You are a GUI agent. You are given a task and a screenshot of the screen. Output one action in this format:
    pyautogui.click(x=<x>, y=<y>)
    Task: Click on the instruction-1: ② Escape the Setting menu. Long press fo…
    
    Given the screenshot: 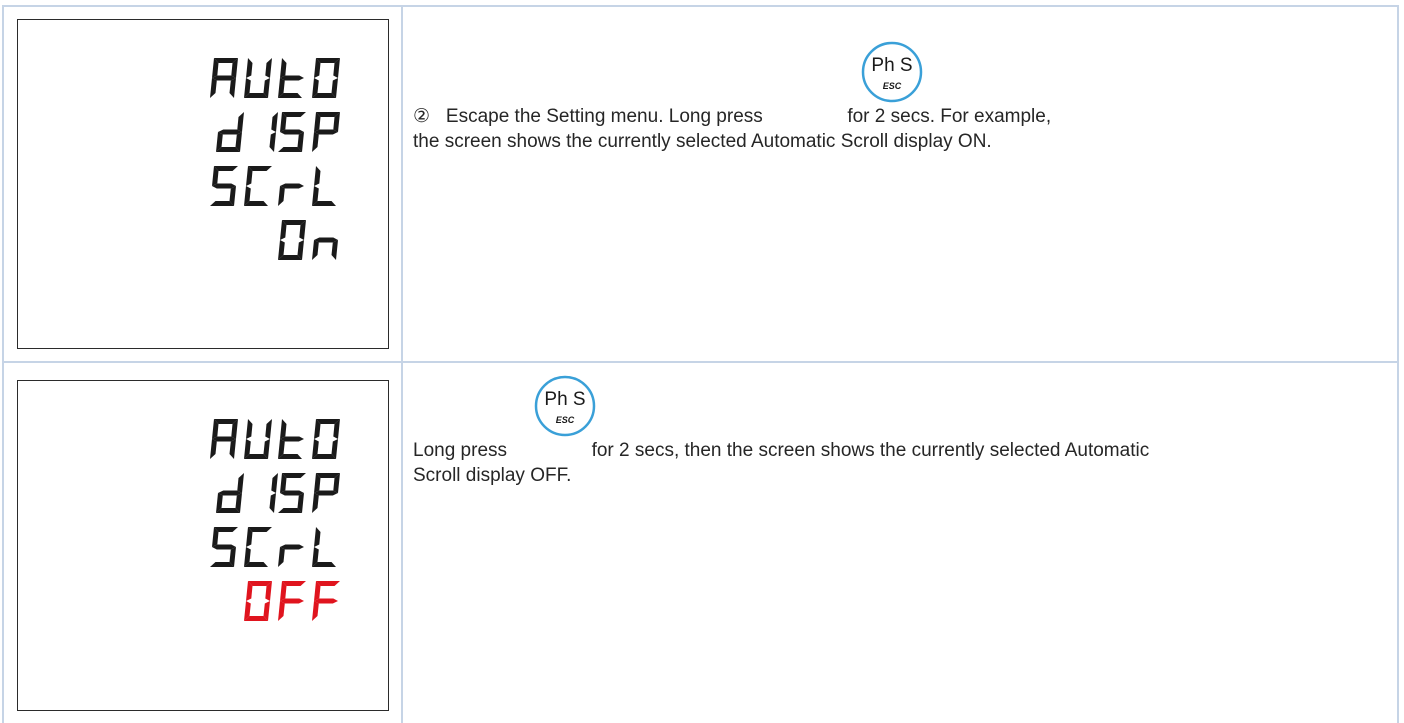 What is the action you would take?
    pyautogui.click(x=732, y=129)
    